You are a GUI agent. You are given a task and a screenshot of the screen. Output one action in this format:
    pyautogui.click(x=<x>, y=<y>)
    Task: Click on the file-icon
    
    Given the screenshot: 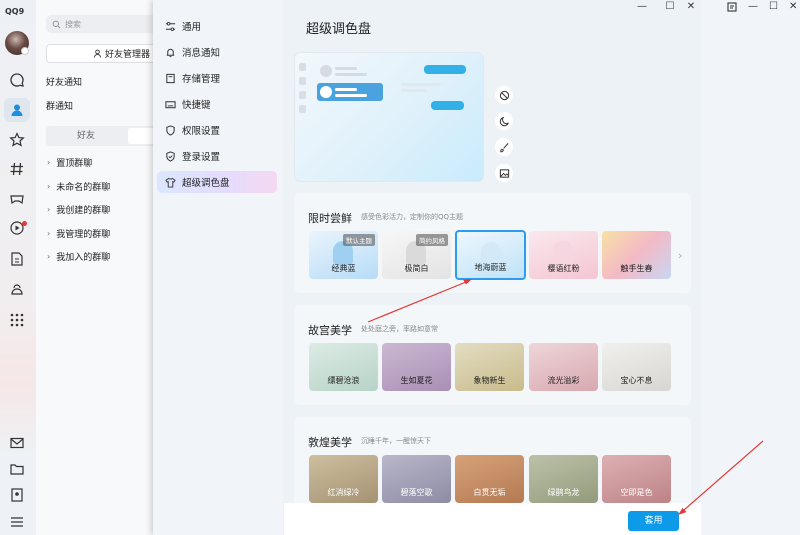 What is the action you would take?
    pyautogui.click(x=17, y=259)
    